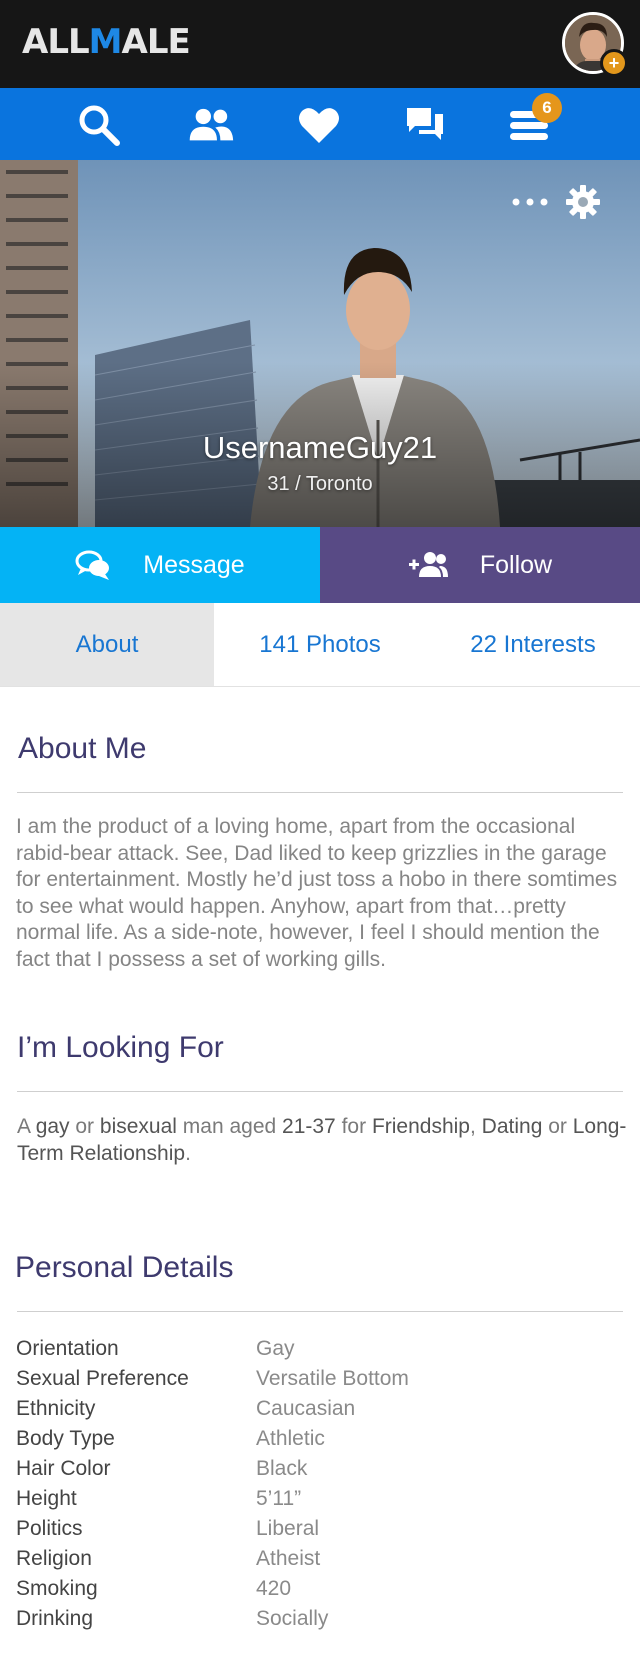  I want to click on heart-icon, so click(319, 125).